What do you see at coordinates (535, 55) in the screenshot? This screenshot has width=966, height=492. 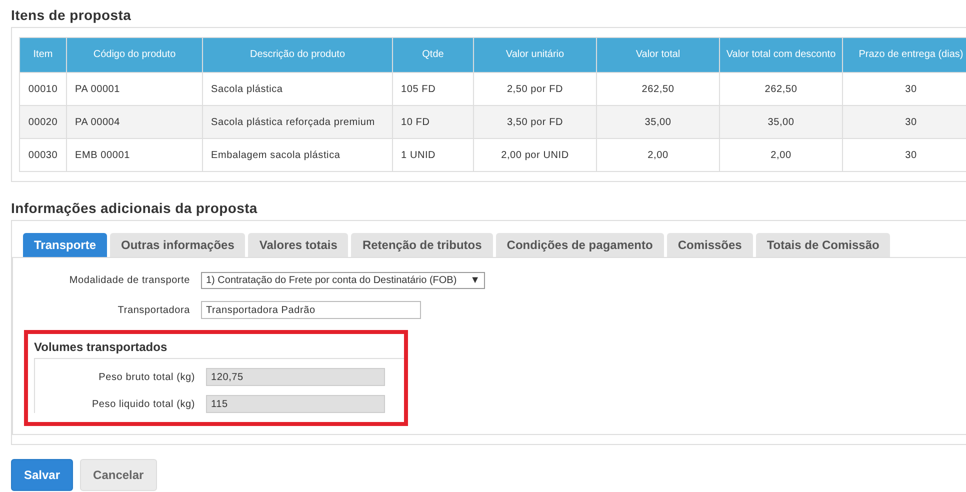 I see `column-header: Valor unitário` at bounding box center [535, 55].